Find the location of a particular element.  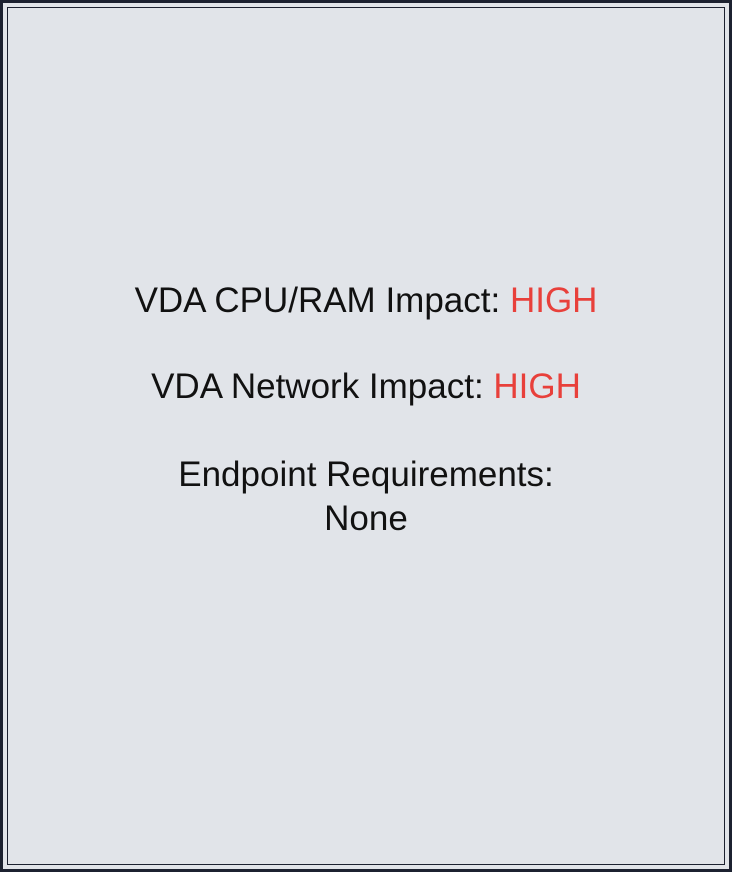

cpu-ram-impact-label: VDA CPU/RAM Impact: is located at coordinates (322, 300).